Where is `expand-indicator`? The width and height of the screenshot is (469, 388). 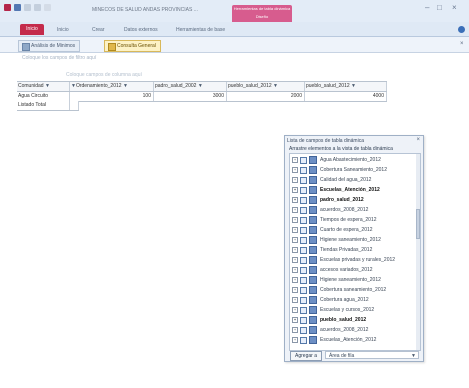
expand-indicator is located at coordinates (74, 105).